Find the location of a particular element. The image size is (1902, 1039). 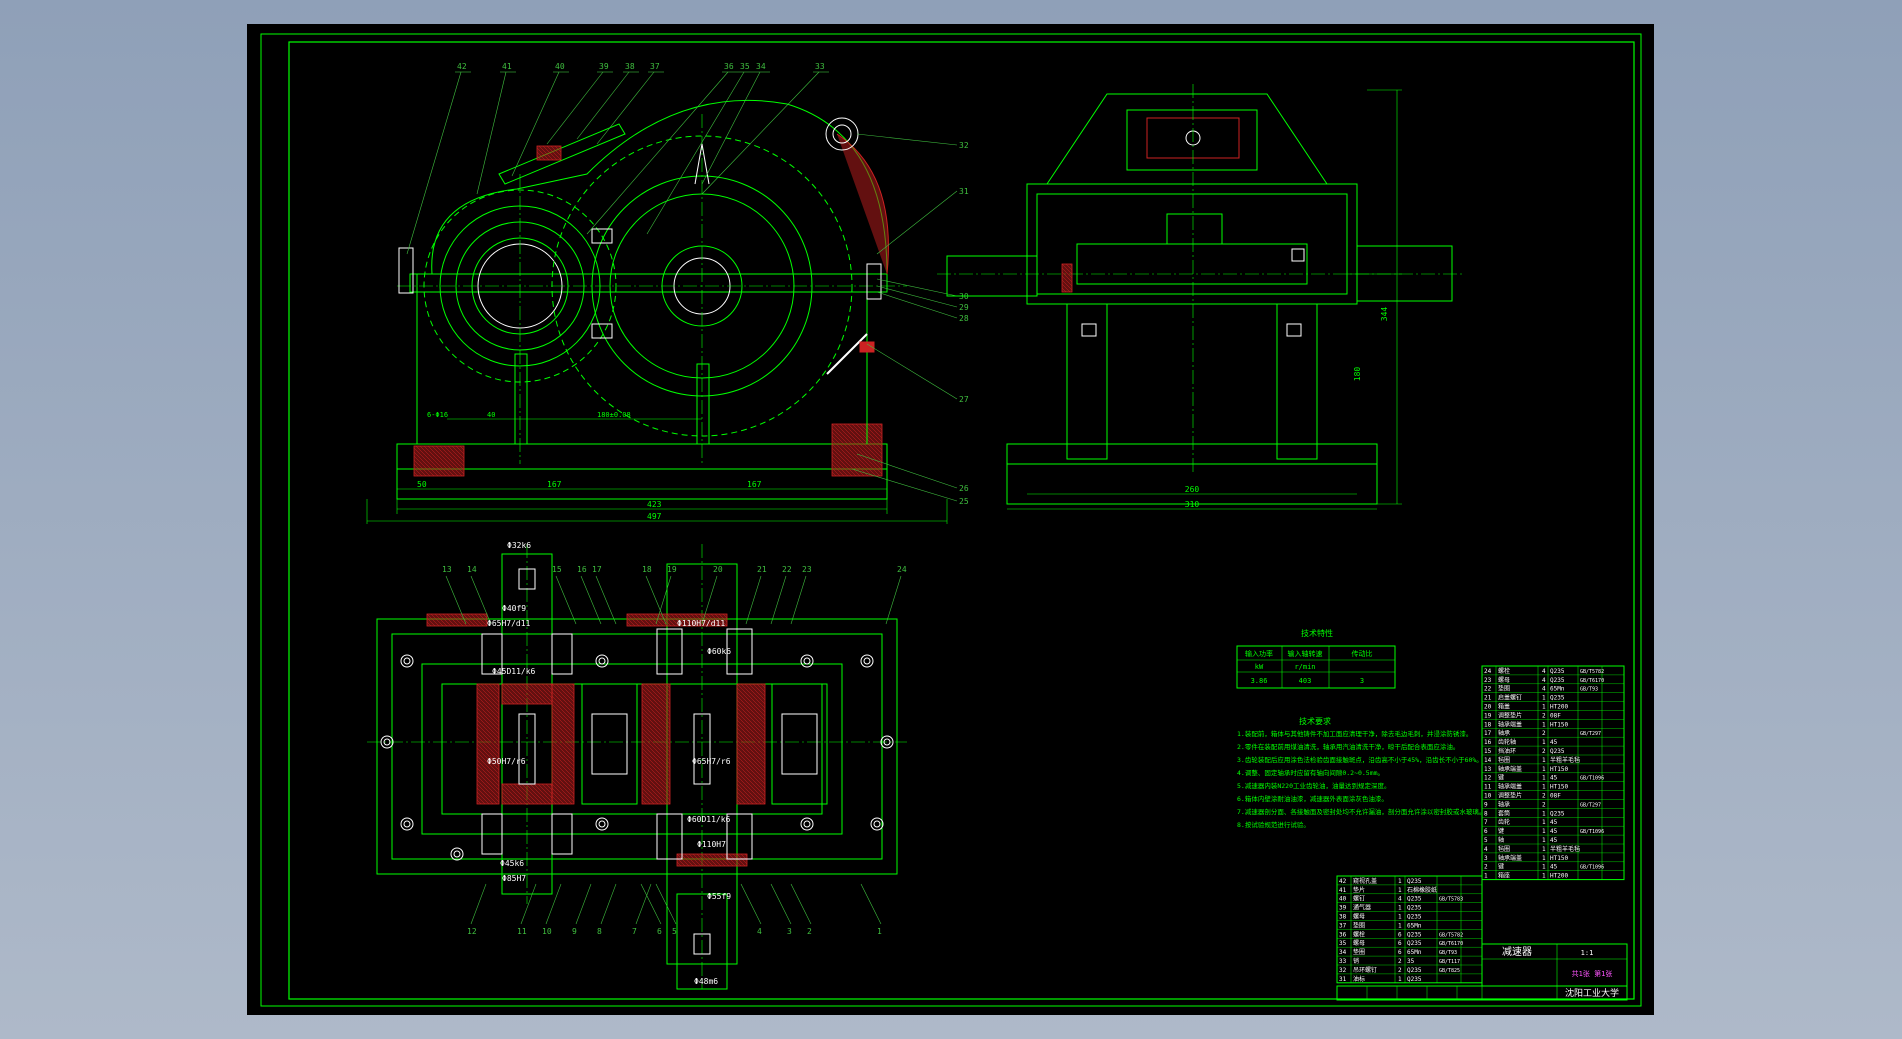

drawing-label: 310 is located at coordinates (1192, 504).